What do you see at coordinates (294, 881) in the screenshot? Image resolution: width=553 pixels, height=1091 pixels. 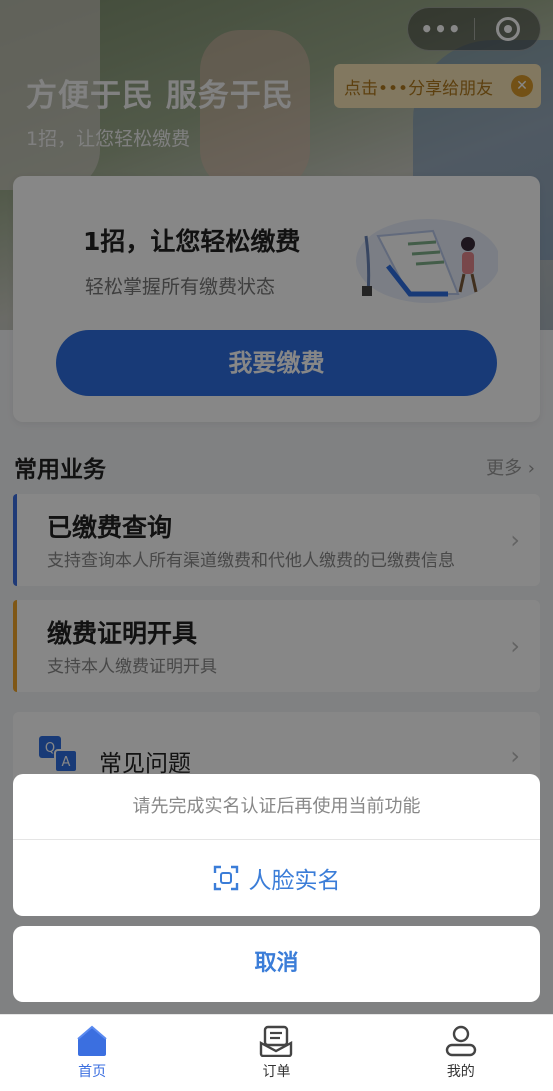 I see `face-verify-label: 人脸实名` at bounding box center [294, 881].